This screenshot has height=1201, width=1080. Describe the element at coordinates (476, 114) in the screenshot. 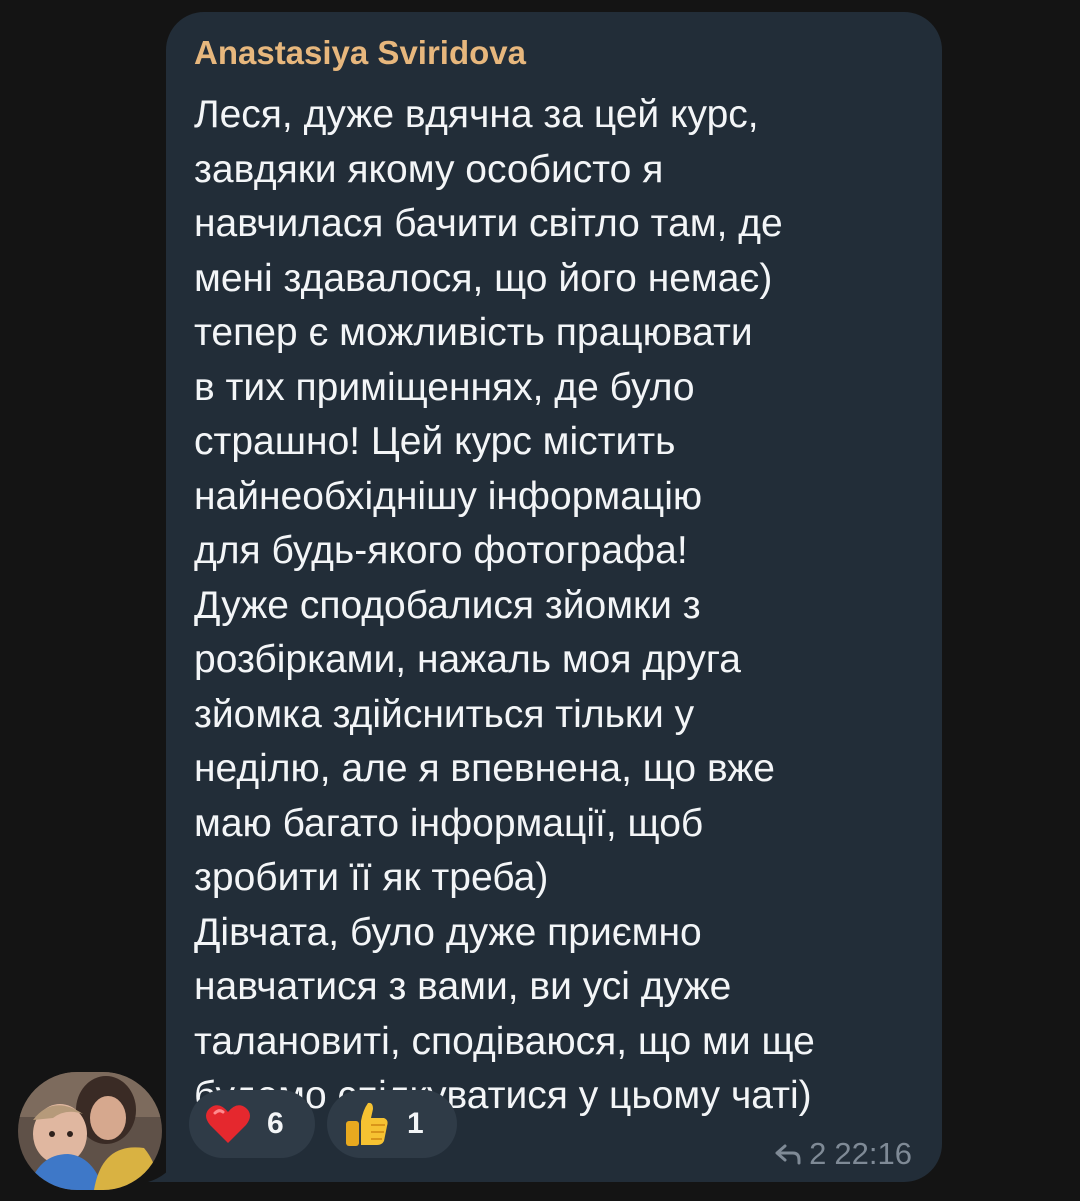

I see `message-line: Леся, дуже вдячна за цей курс,` at that location.